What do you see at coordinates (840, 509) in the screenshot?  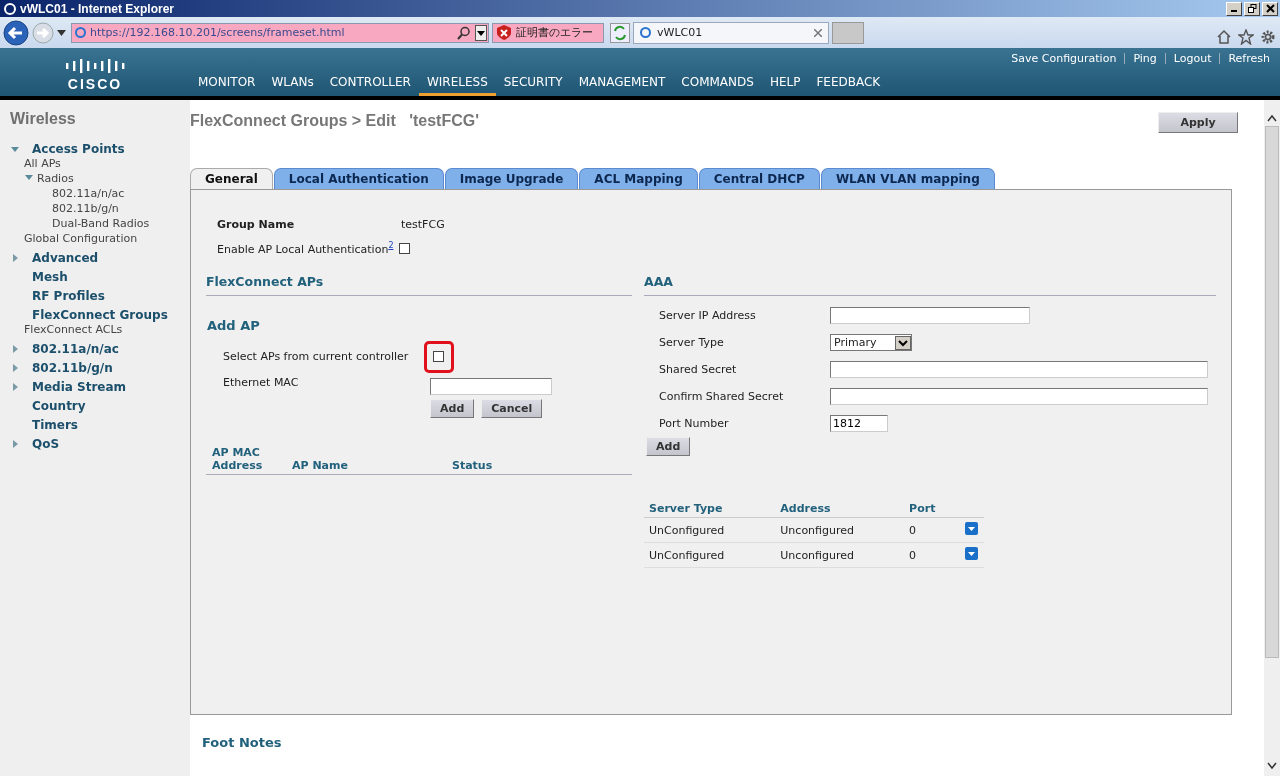 I see `column-header: Address` at bounding box center [840, 509].